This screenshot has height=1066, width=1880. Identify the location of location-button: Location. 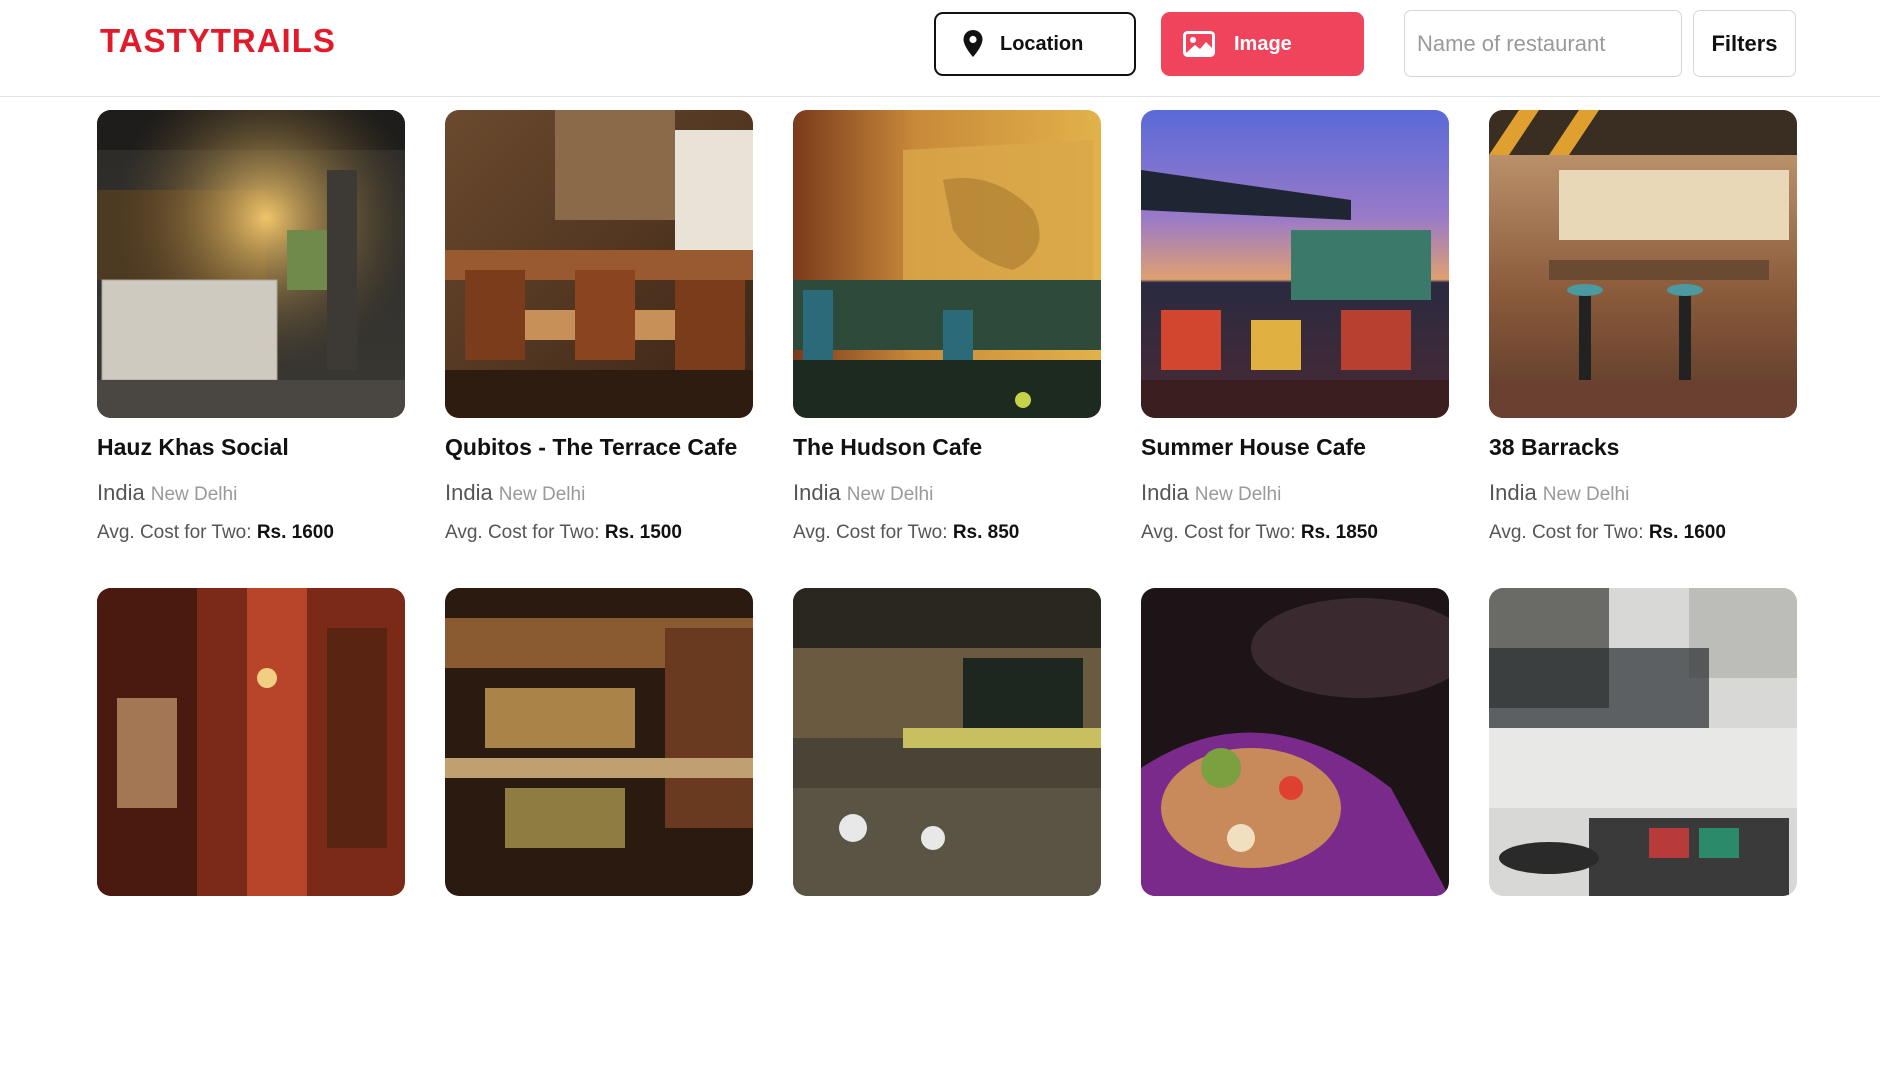
(1035, 44).